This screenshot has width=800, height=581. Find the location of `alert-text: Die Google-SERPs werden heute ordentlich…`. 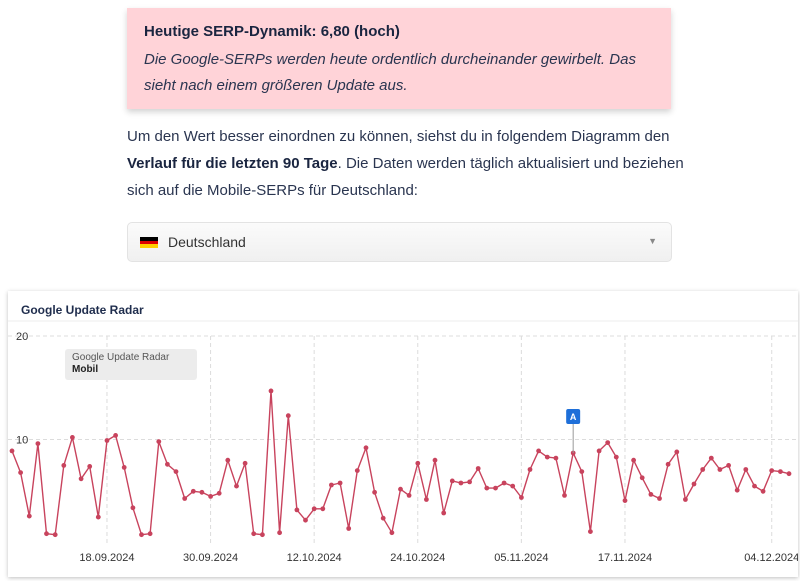

alert-text: Die Google-SERPs werden heute ordentlich… is located at coordinates (390, 72).